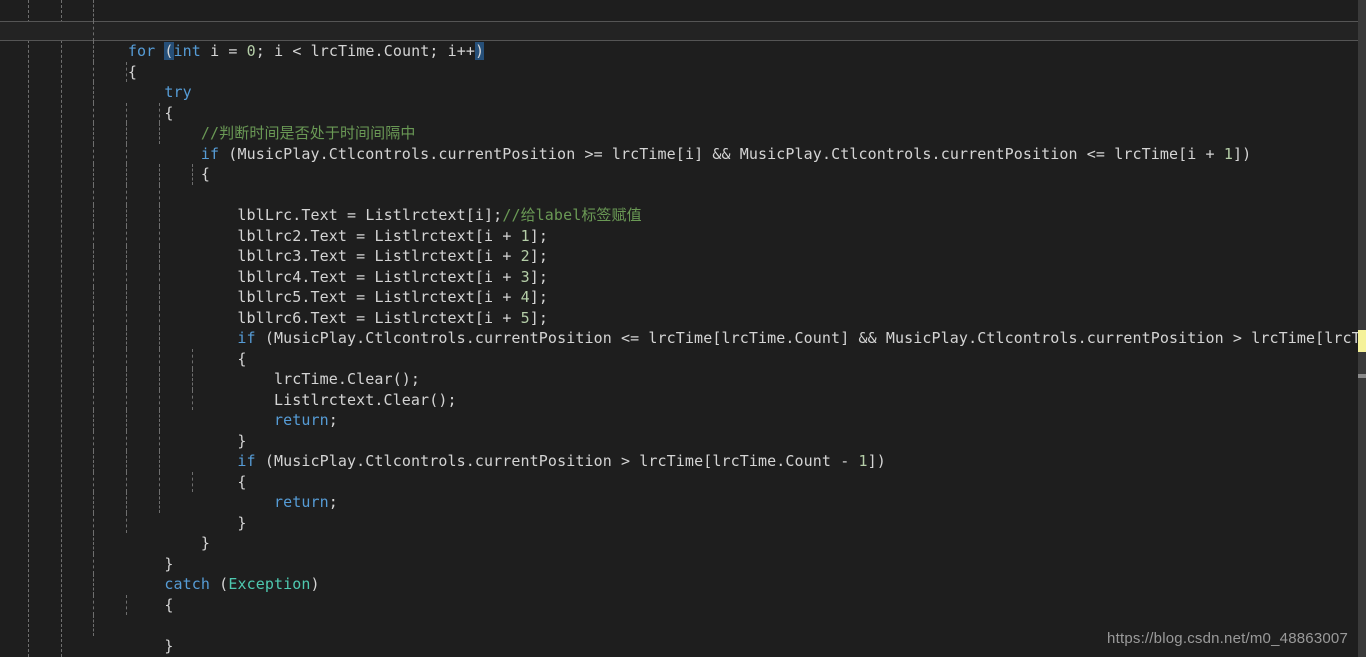 This screenshot has height=657, width=1366. What do you see at coordinates (1362, 376) in the screenshot?
I see `scrollbar-tick` at bounding box center [1362, 376].